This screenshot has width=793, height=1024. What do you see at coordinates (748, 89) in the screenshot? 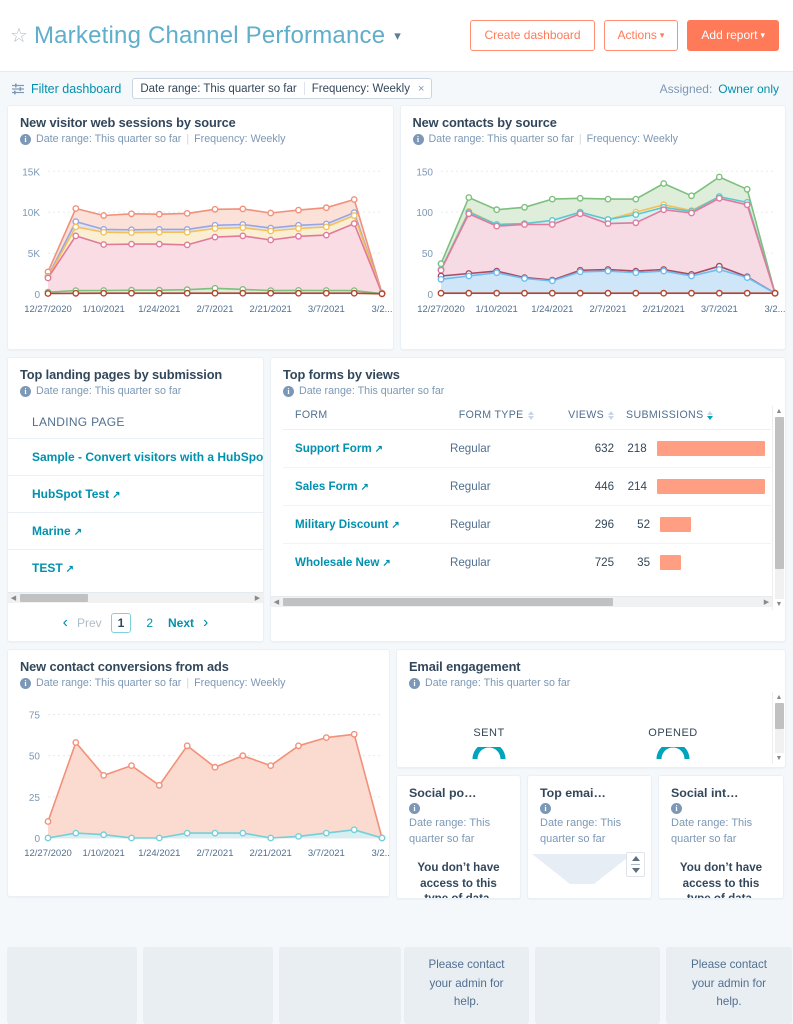
I see `assigned-value-link: Owner only` at bounding box center [748, 89].